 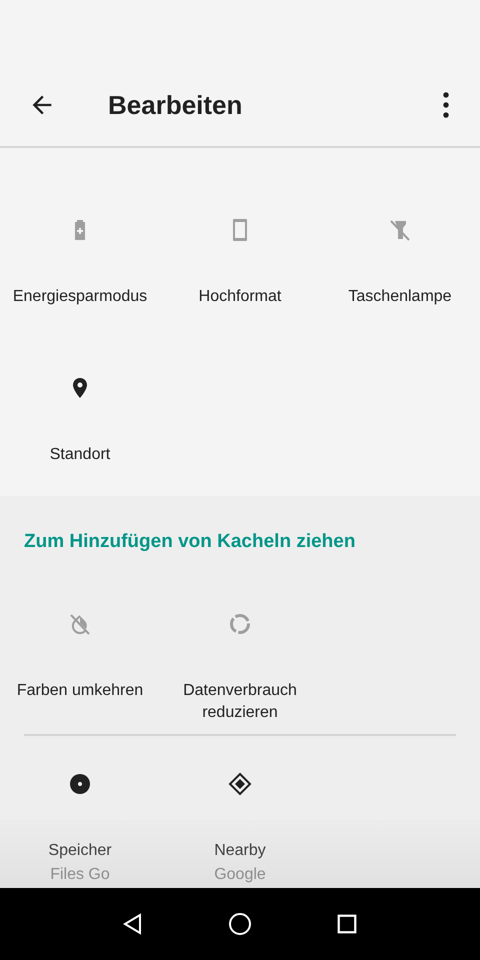 What do you see at coordinates (80, 297) in the screenshot?
I see `tile-label: Energiesparmodus` at bounding box center [80, 297].